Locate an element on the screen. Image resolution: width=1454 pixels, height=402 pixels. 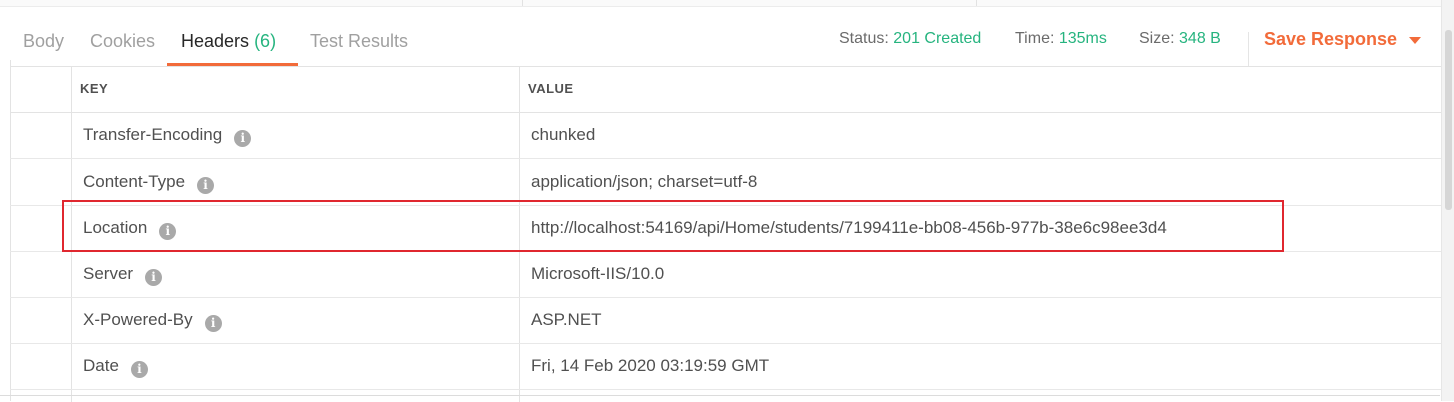
size-label: Size: is located at coordinates (1157, 38).